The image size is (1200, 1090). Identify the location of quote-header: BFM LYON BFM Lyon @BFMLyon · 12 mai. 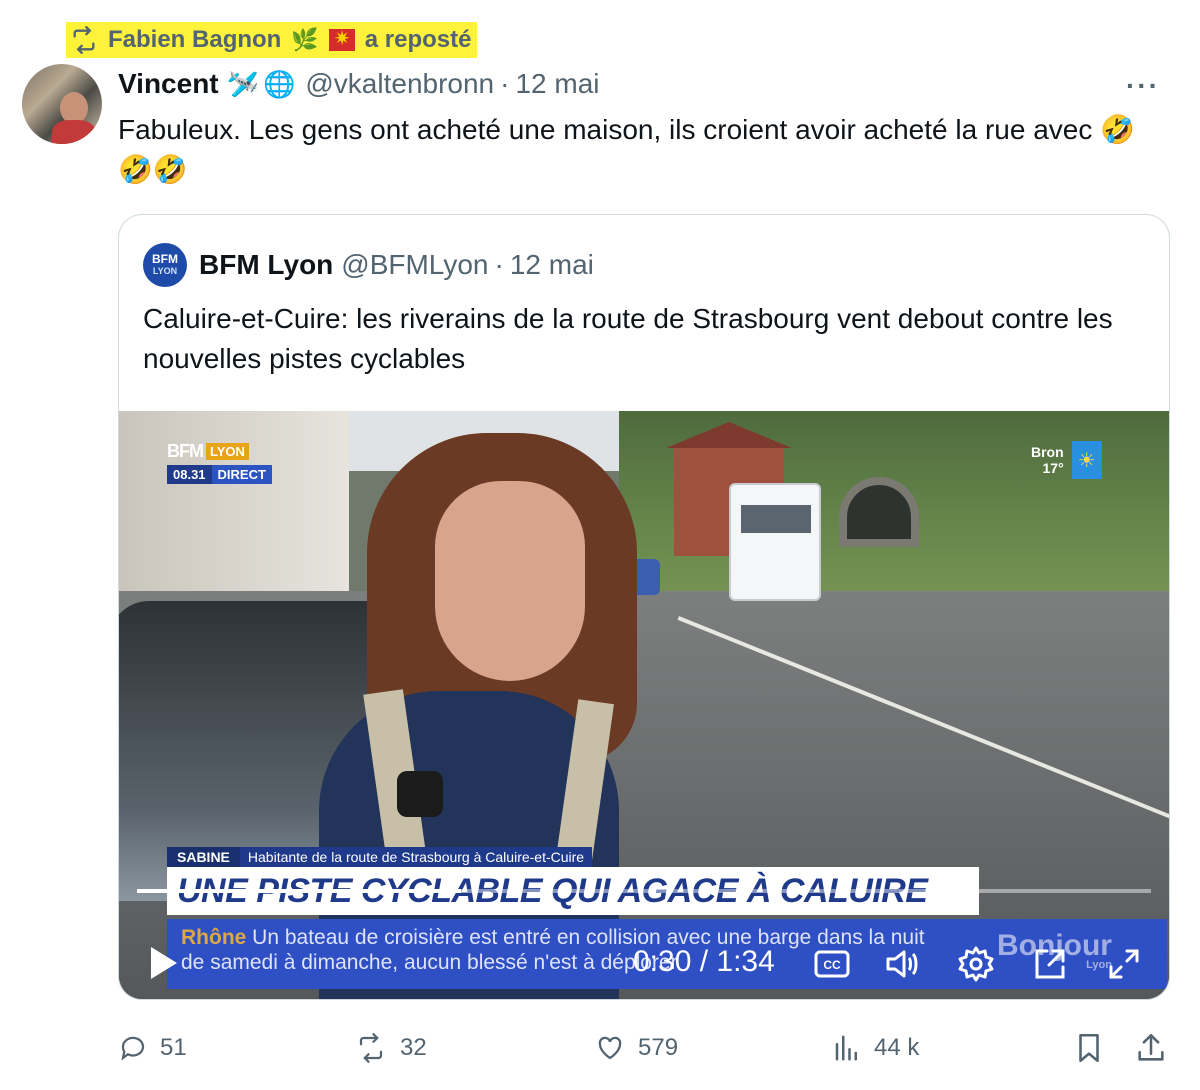
(368, 265).